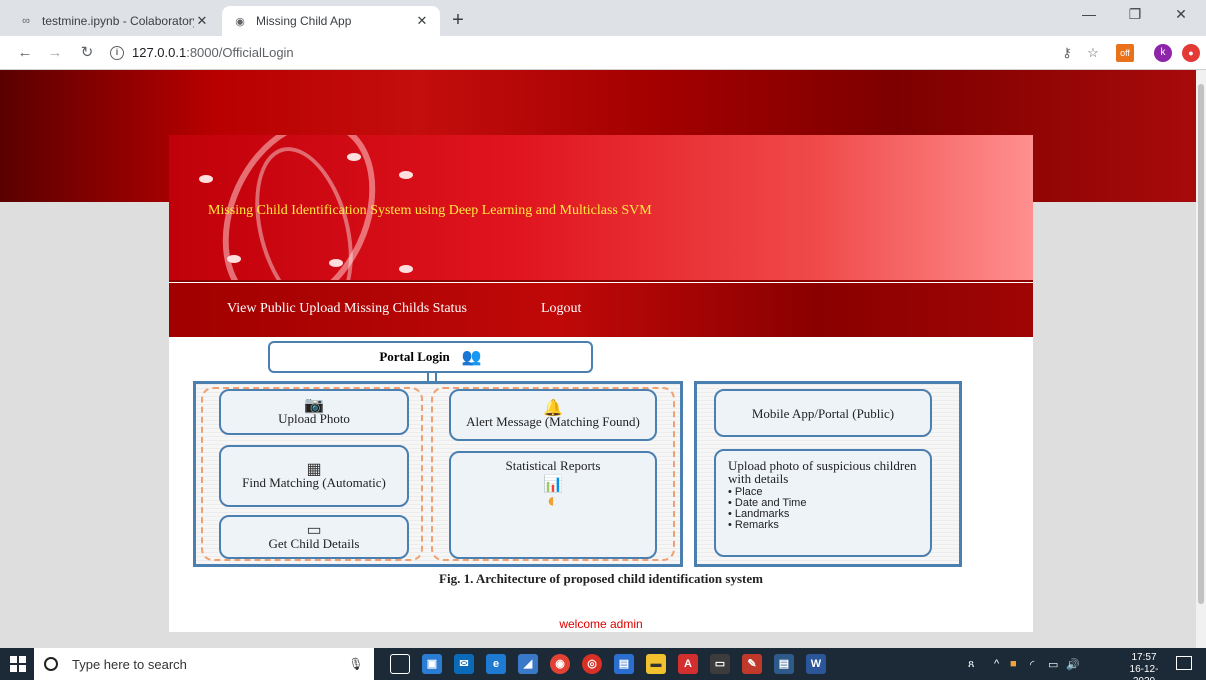 This screenshot has height=680, width=1206. Describe the element at coordinates (414, 356) in the screenshot. I see `portal-login-label: Portal Login` at that location.